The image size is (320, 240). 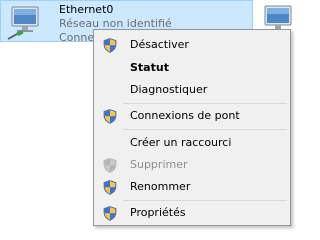 I want to click on menu-item-renommer: Renommer, so click(x=192, y=187).